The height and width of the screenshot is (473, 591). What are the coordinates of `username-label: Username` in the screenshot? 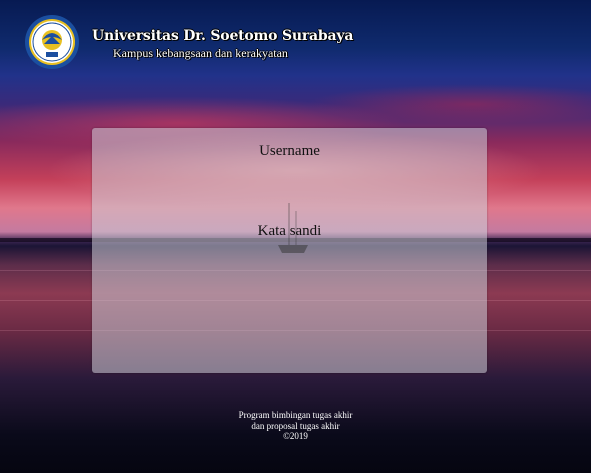 It's located at (289, 151).